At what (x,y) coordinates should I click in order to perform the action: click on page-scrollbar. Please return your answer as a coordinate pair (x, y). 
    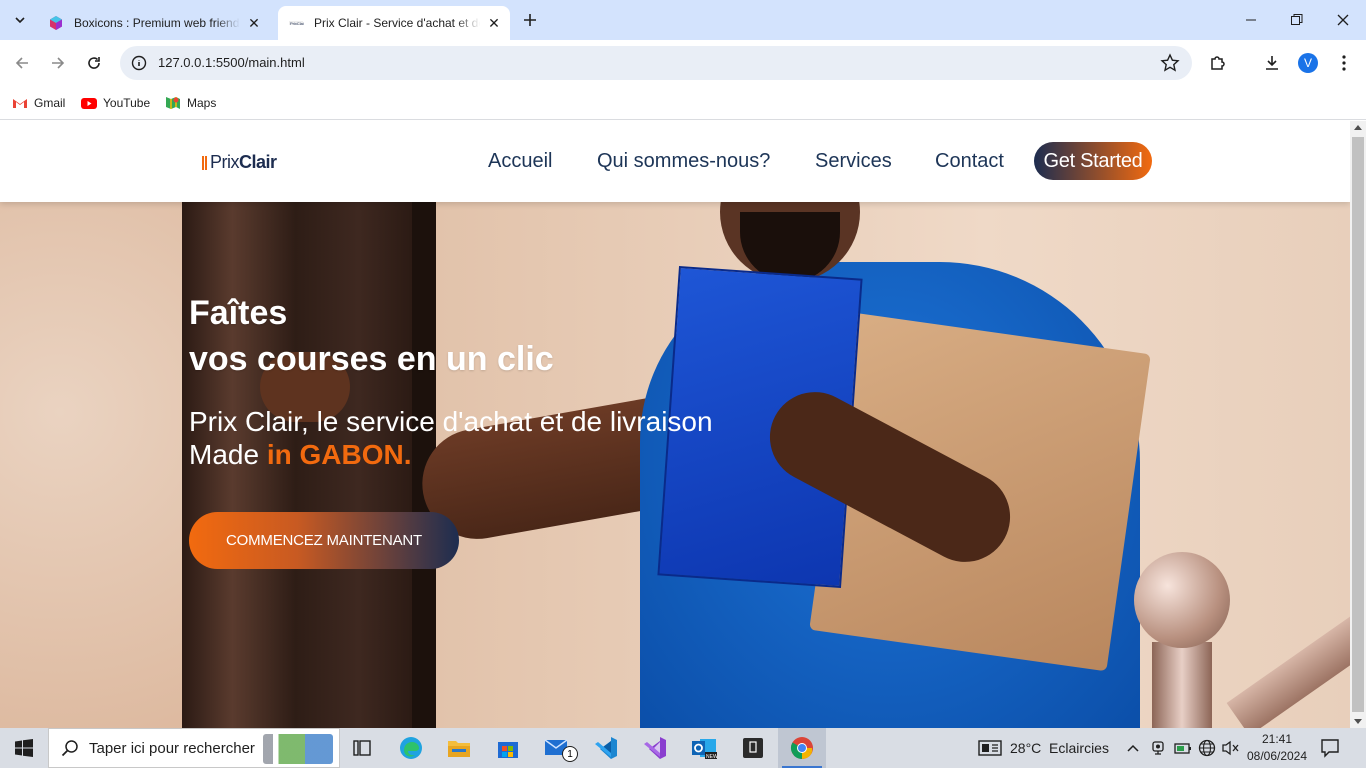
    Looking at the image, I should click on (1358, 424).